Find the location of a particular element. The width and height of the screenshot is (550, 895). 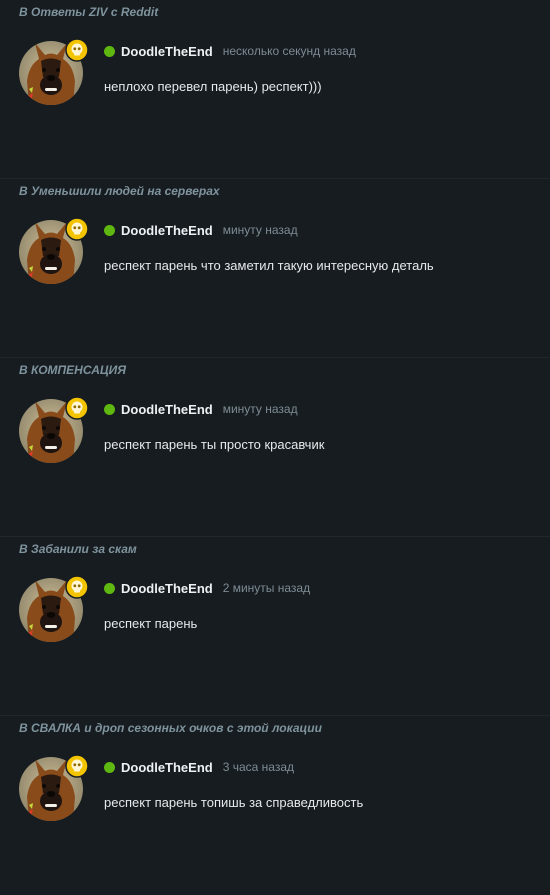

message-text: респект парень топишь за справедливость is located at coordinates (233, 802).